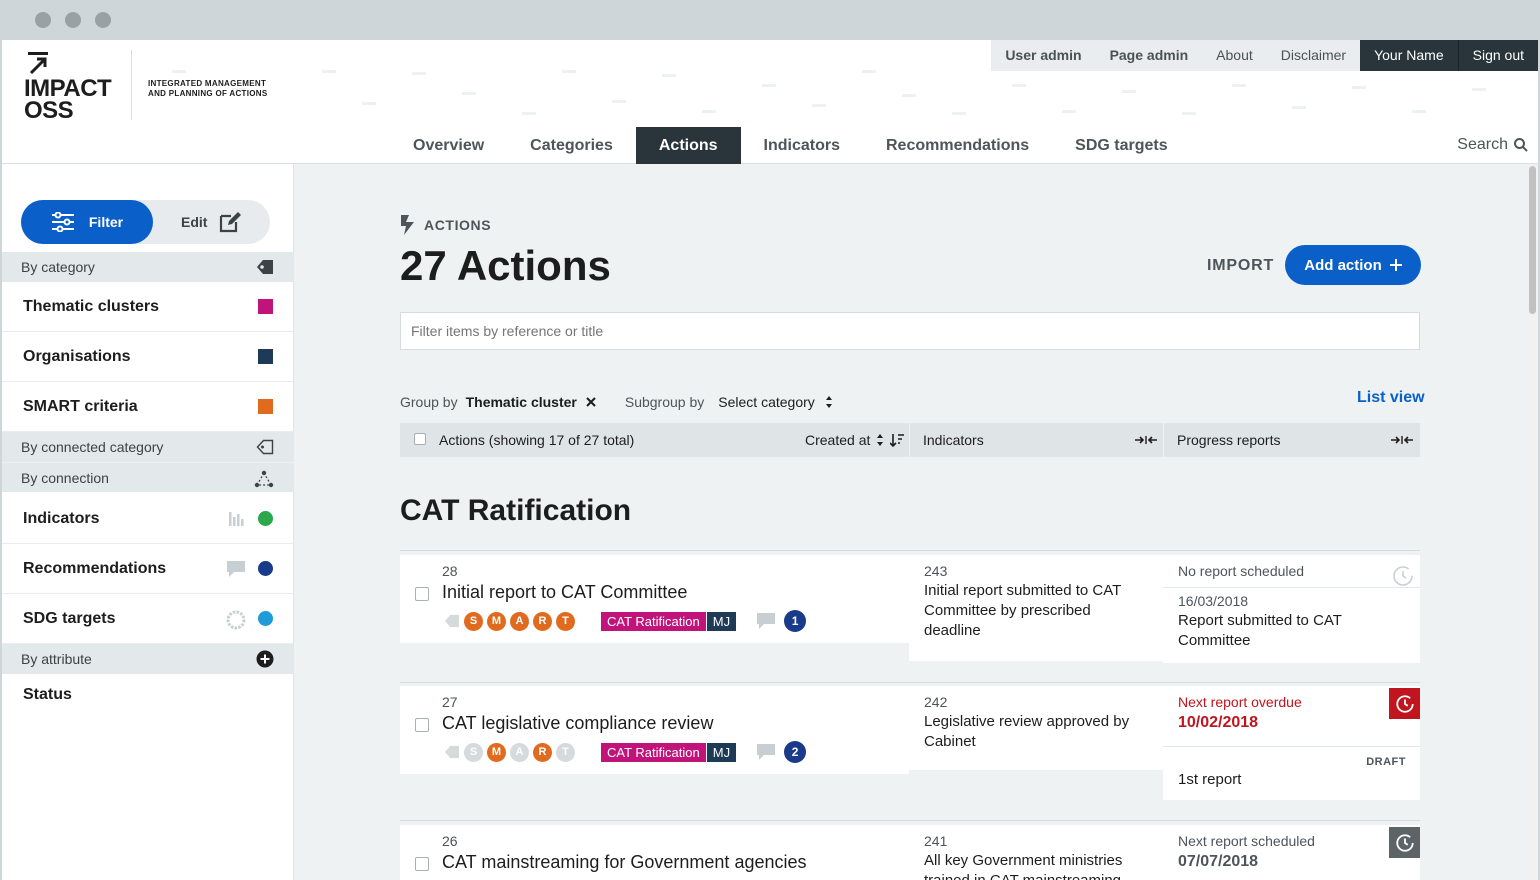  What do you see at coordinates (1149, 55) in the screenshot?
I see `page-admin-link: Page admin` at bounding box center [1149, 55].